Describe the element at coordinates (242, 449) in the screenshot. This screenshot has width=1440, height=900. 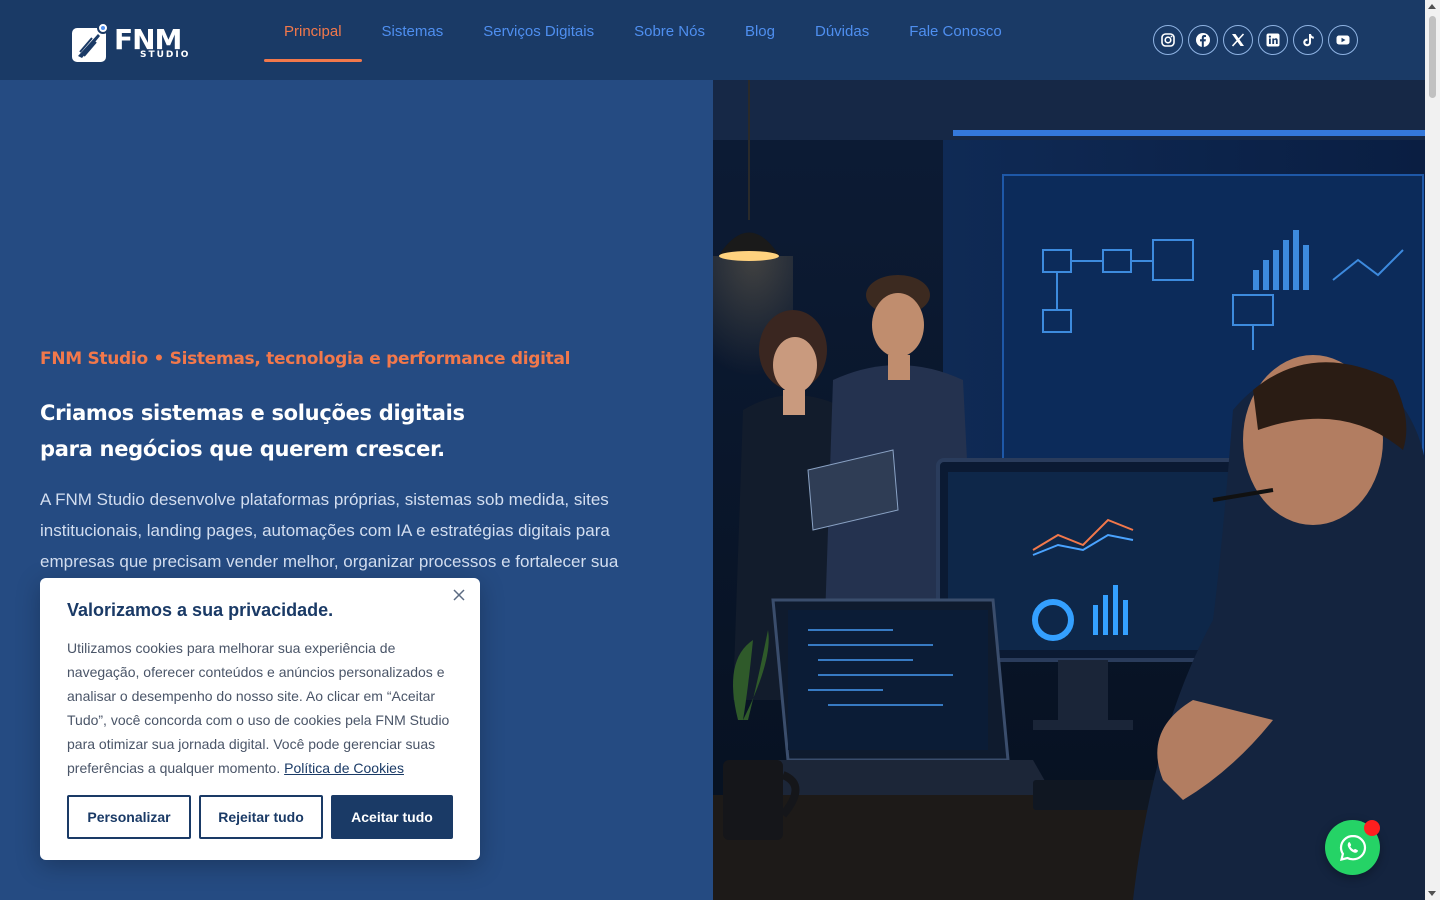
I see `hero-headline-line-2: para negócios que querem crescer.` at that location.